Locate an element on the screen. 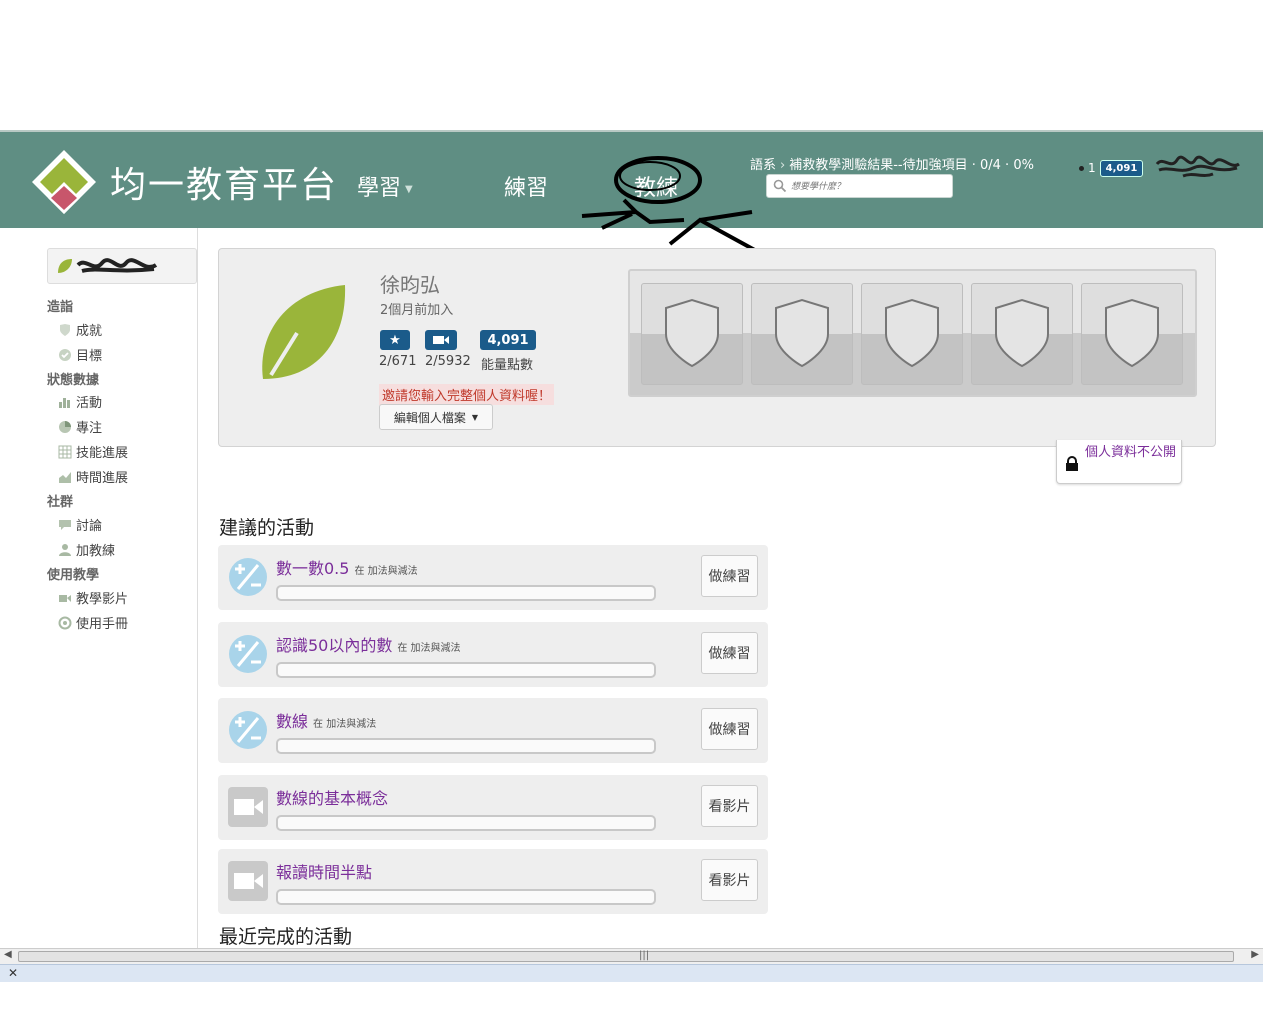 This screenshot has width=1280, height=1024. activity-item: 數線的基本概念 看影片 is located at coordinates (493, 807).